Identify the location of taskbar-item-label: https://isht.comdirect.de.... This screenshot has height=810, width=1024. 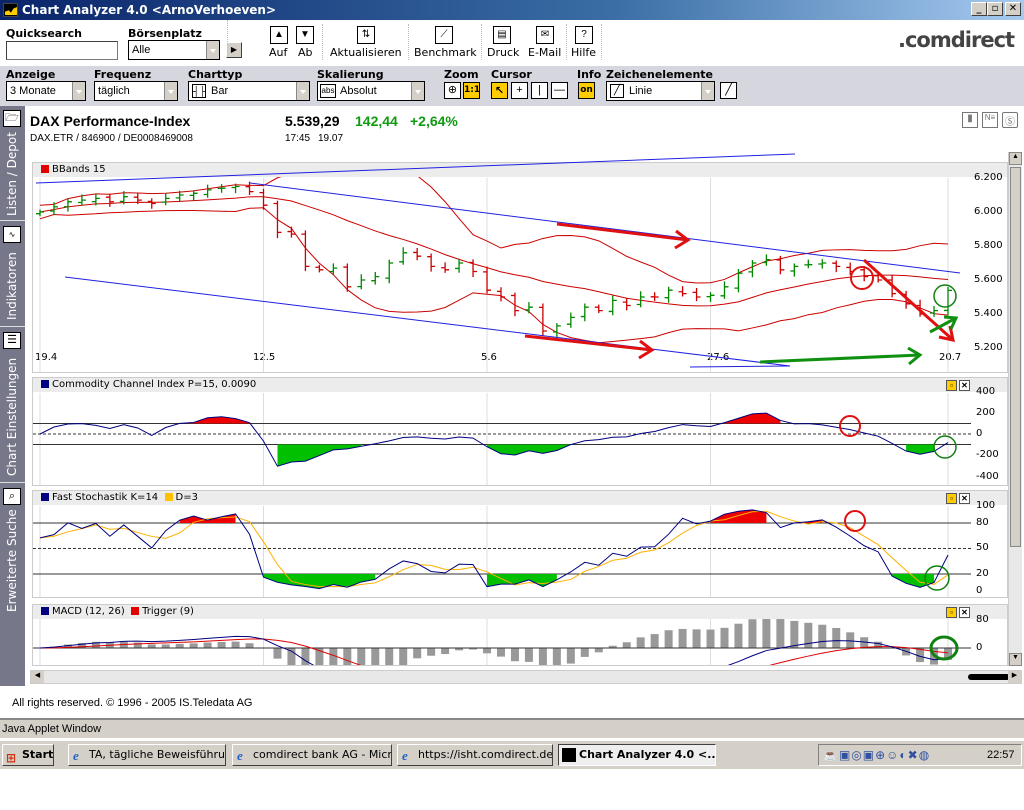
(485, 754).